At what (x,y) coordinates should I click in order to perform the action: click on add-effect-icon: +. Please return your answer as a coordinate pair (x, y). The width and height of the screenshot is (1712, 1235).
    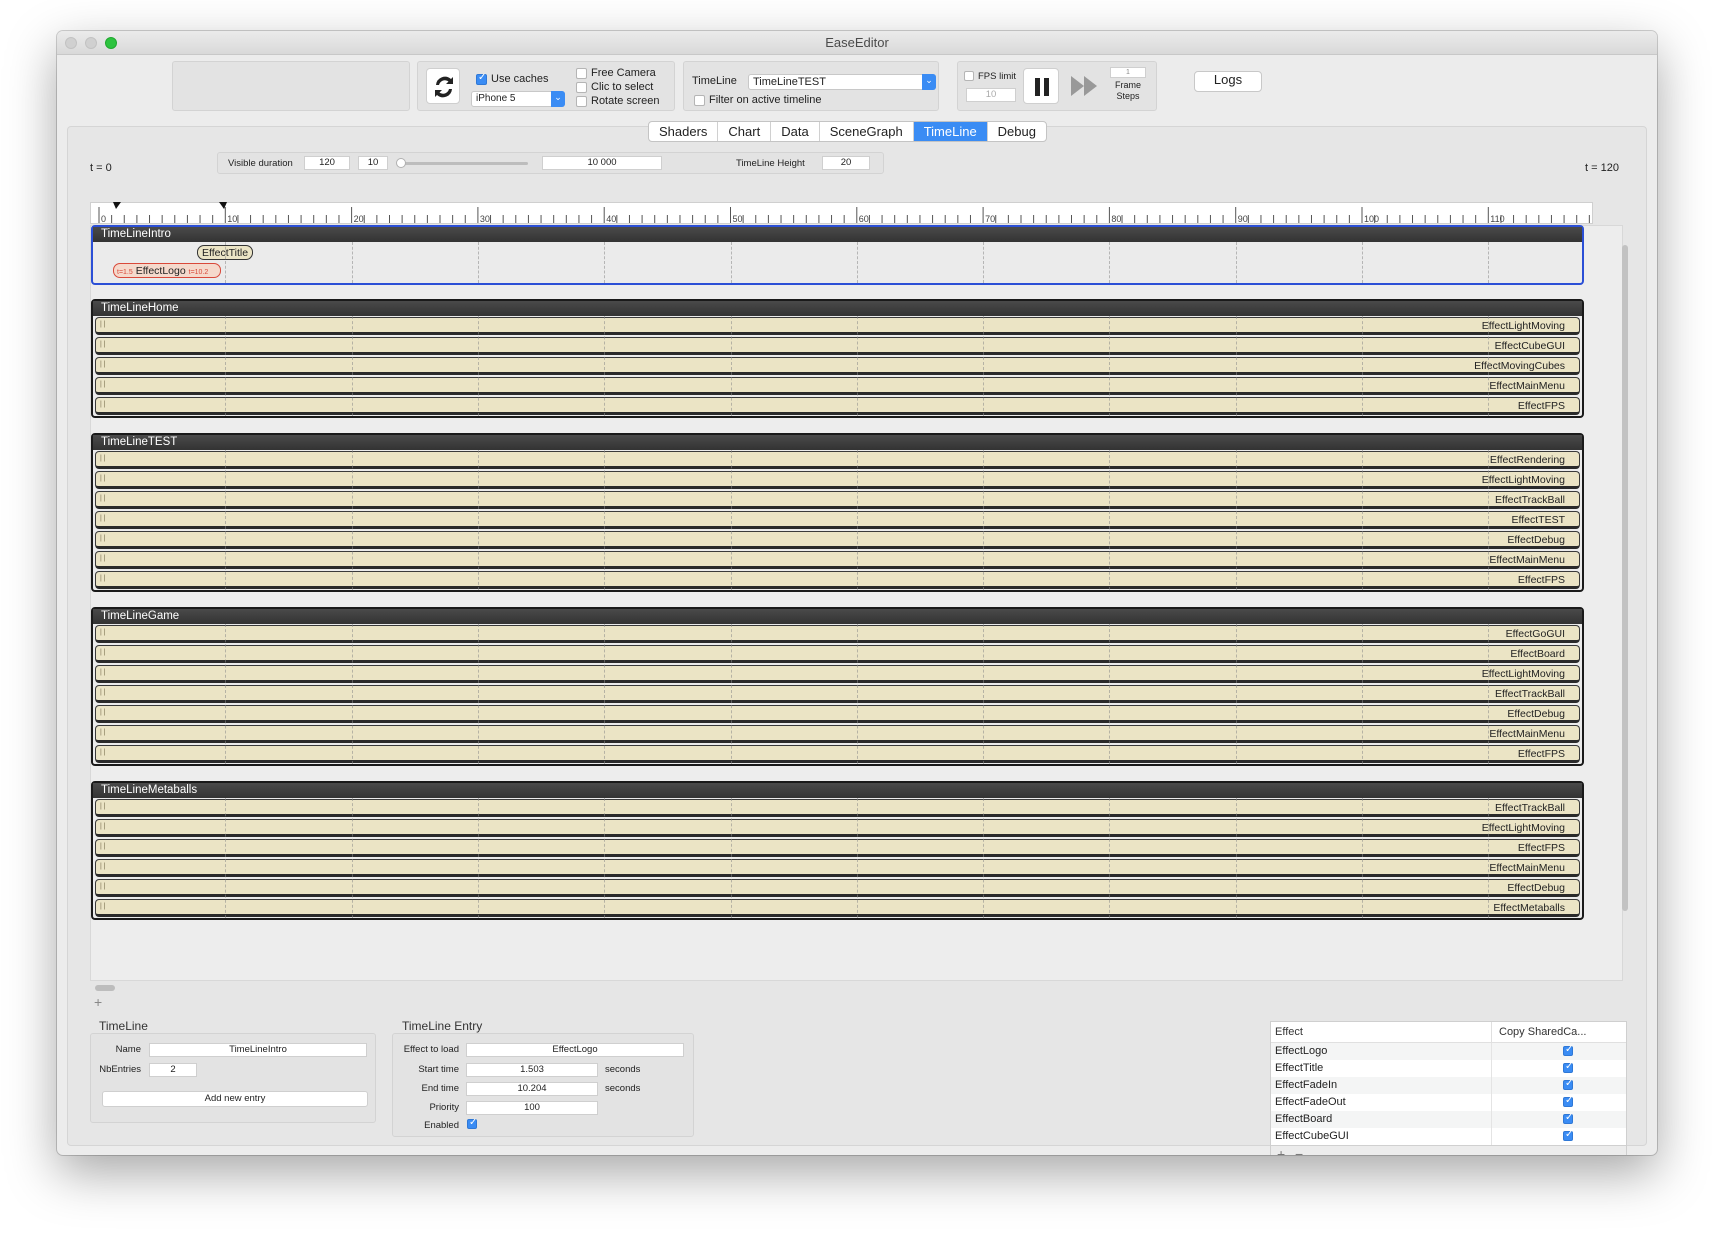
    Looking at the image, I should click on (1281, 1150).